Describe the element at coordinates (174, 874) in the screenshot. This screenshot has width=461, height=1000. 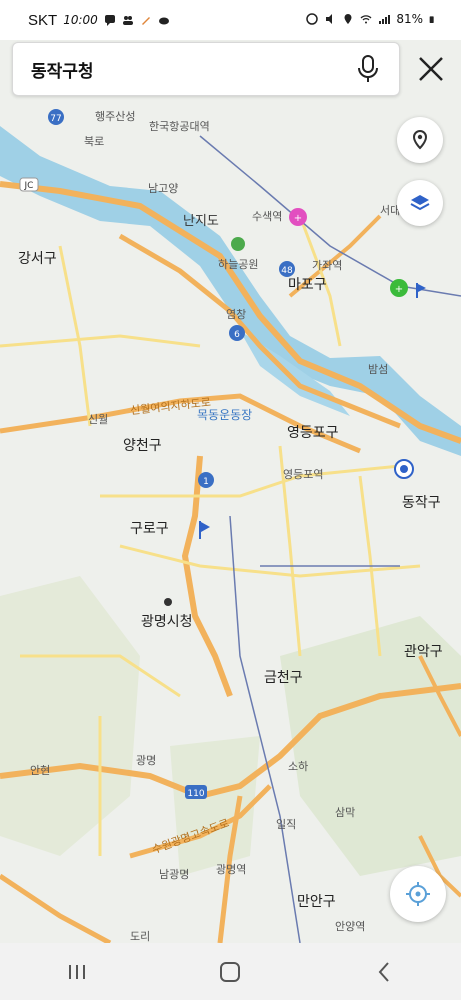
I see `place-label: 남광명` at that location.